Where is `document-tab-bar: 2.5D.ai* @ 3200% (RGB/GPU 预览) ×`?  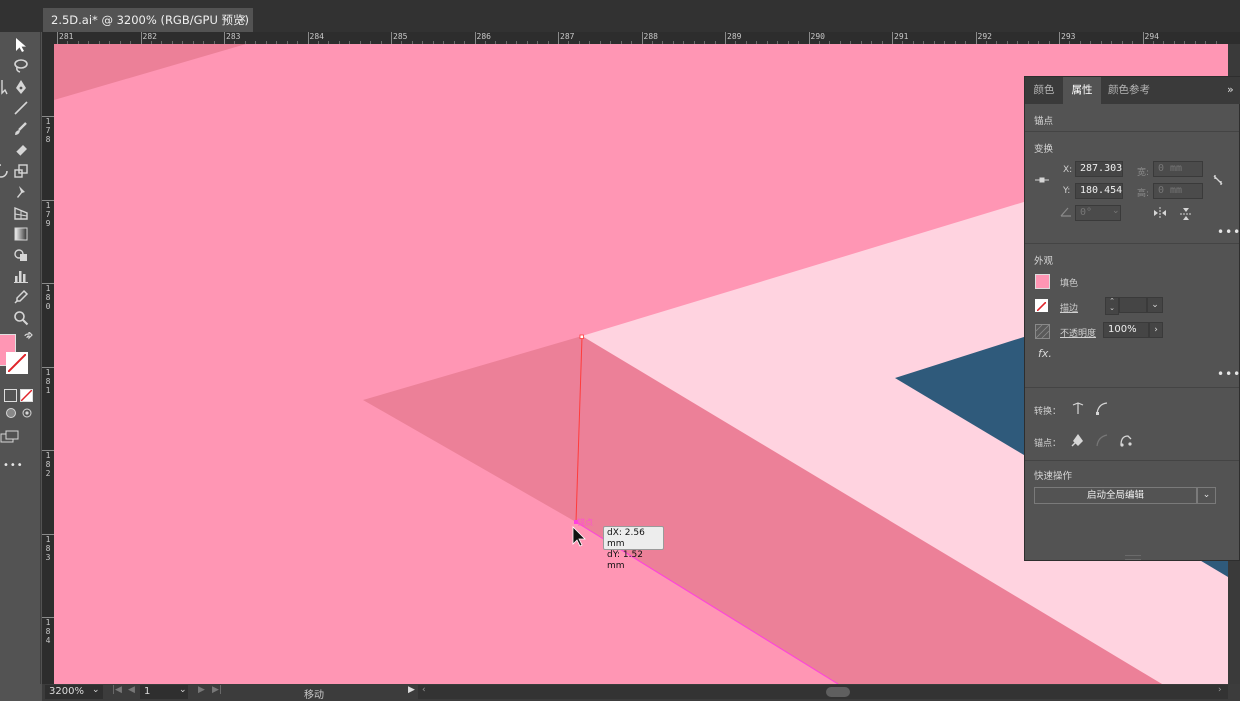
document-tab-bar: 2.5D.ai* @ 3200% (RGB/GPU 预览) × is located at coordinates (620, 20).